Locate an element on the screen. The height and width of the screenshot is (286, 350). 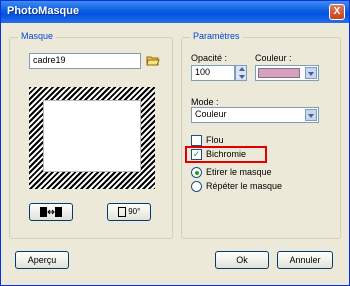
bichromie-checkbox: ✓ is located at coordinates (196, 154).